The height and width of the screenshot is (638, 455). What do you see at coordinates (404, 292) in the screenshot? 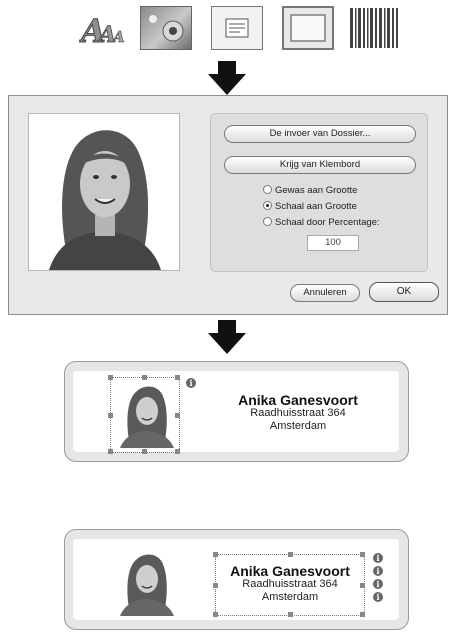
I see `ok-button: OK` at bounding box center [404, 292].